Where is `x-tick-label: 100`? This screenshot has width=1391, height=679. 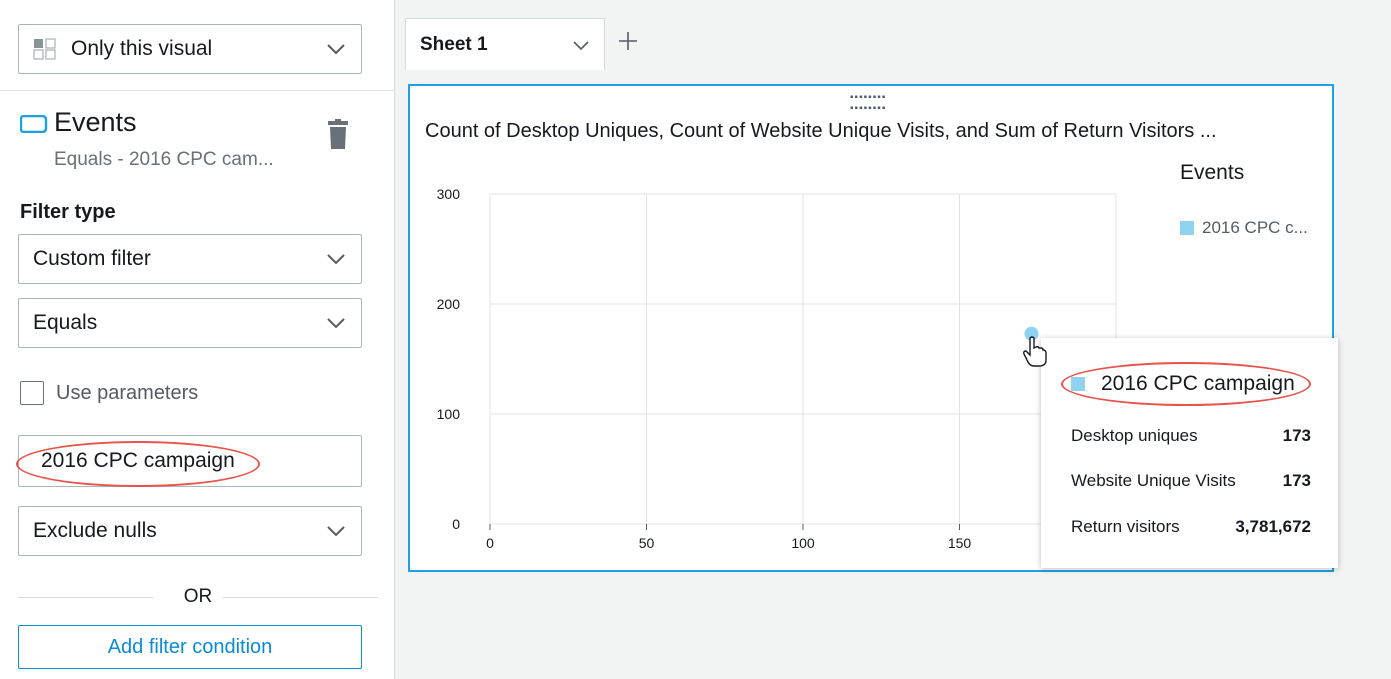
x-tick-label: 100 is located at coordinates (803, 543).